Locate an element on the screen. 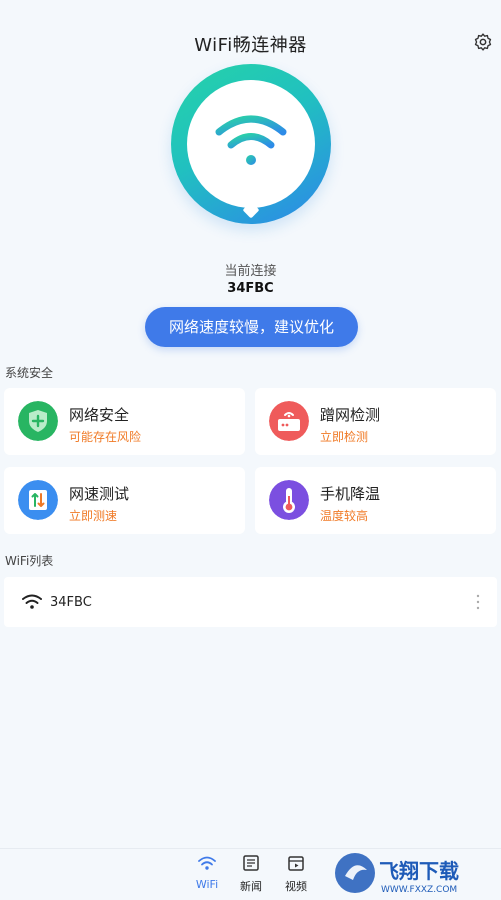  nav-label: WiFi is located at coordinates (207, 884).